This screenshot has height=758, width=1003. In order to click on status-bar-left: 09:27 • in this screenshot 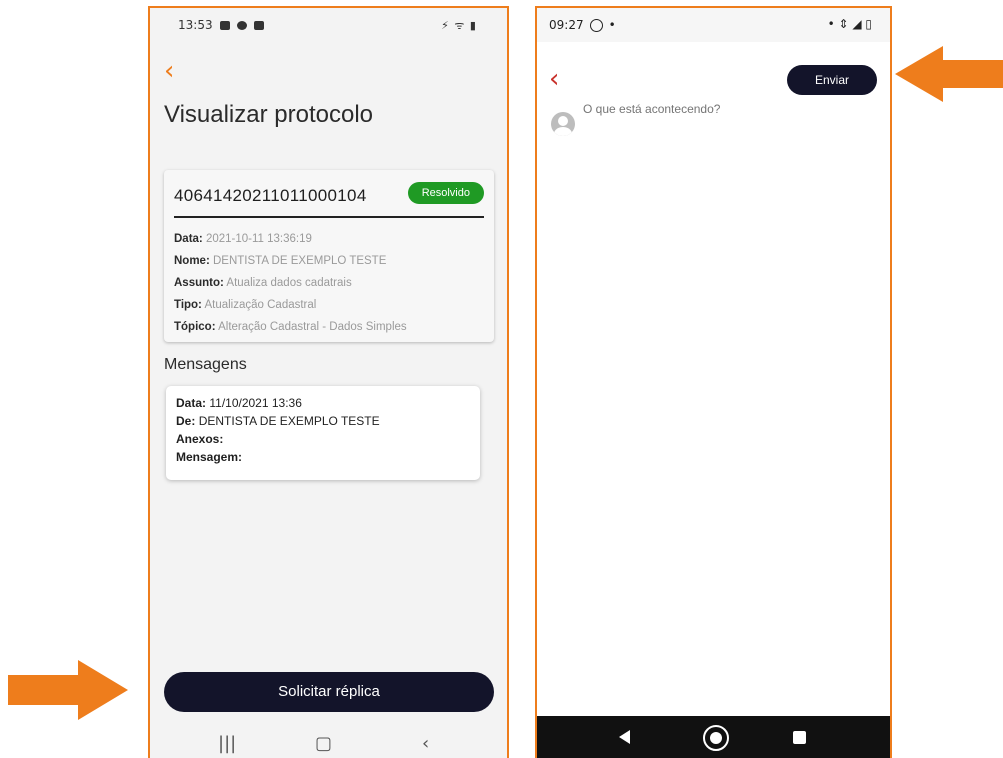, I will do `click(582, 25)`.